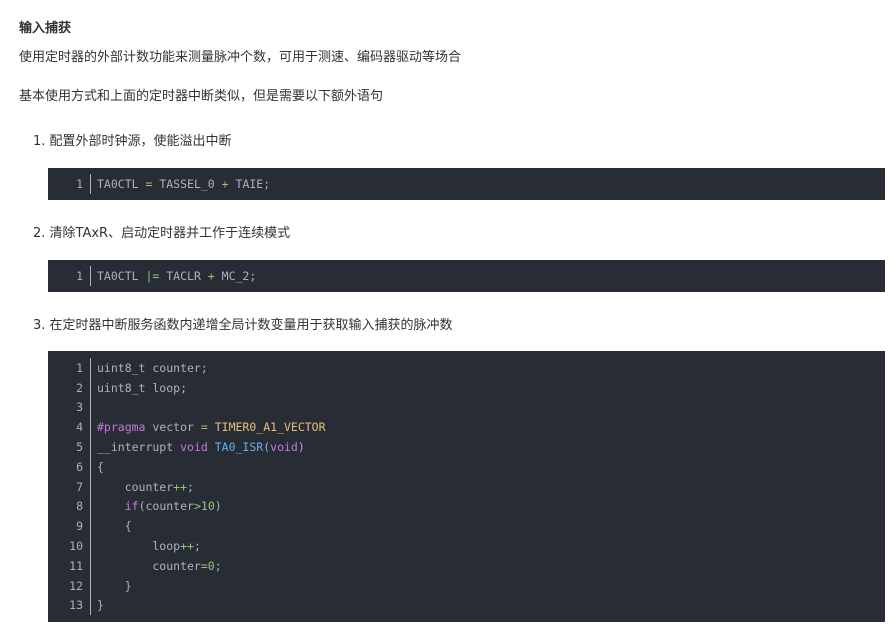 The height and width of the screenshot is (628, 893). I want to click on line-number: 8, so click(69, 506).